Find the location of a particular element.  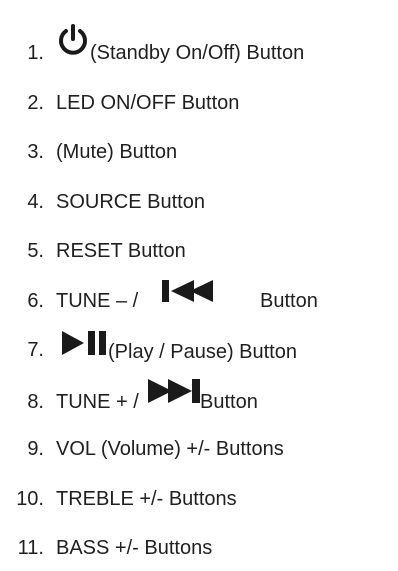

list-item: 4. SOURCE Button is located at coordinates (199, 203).